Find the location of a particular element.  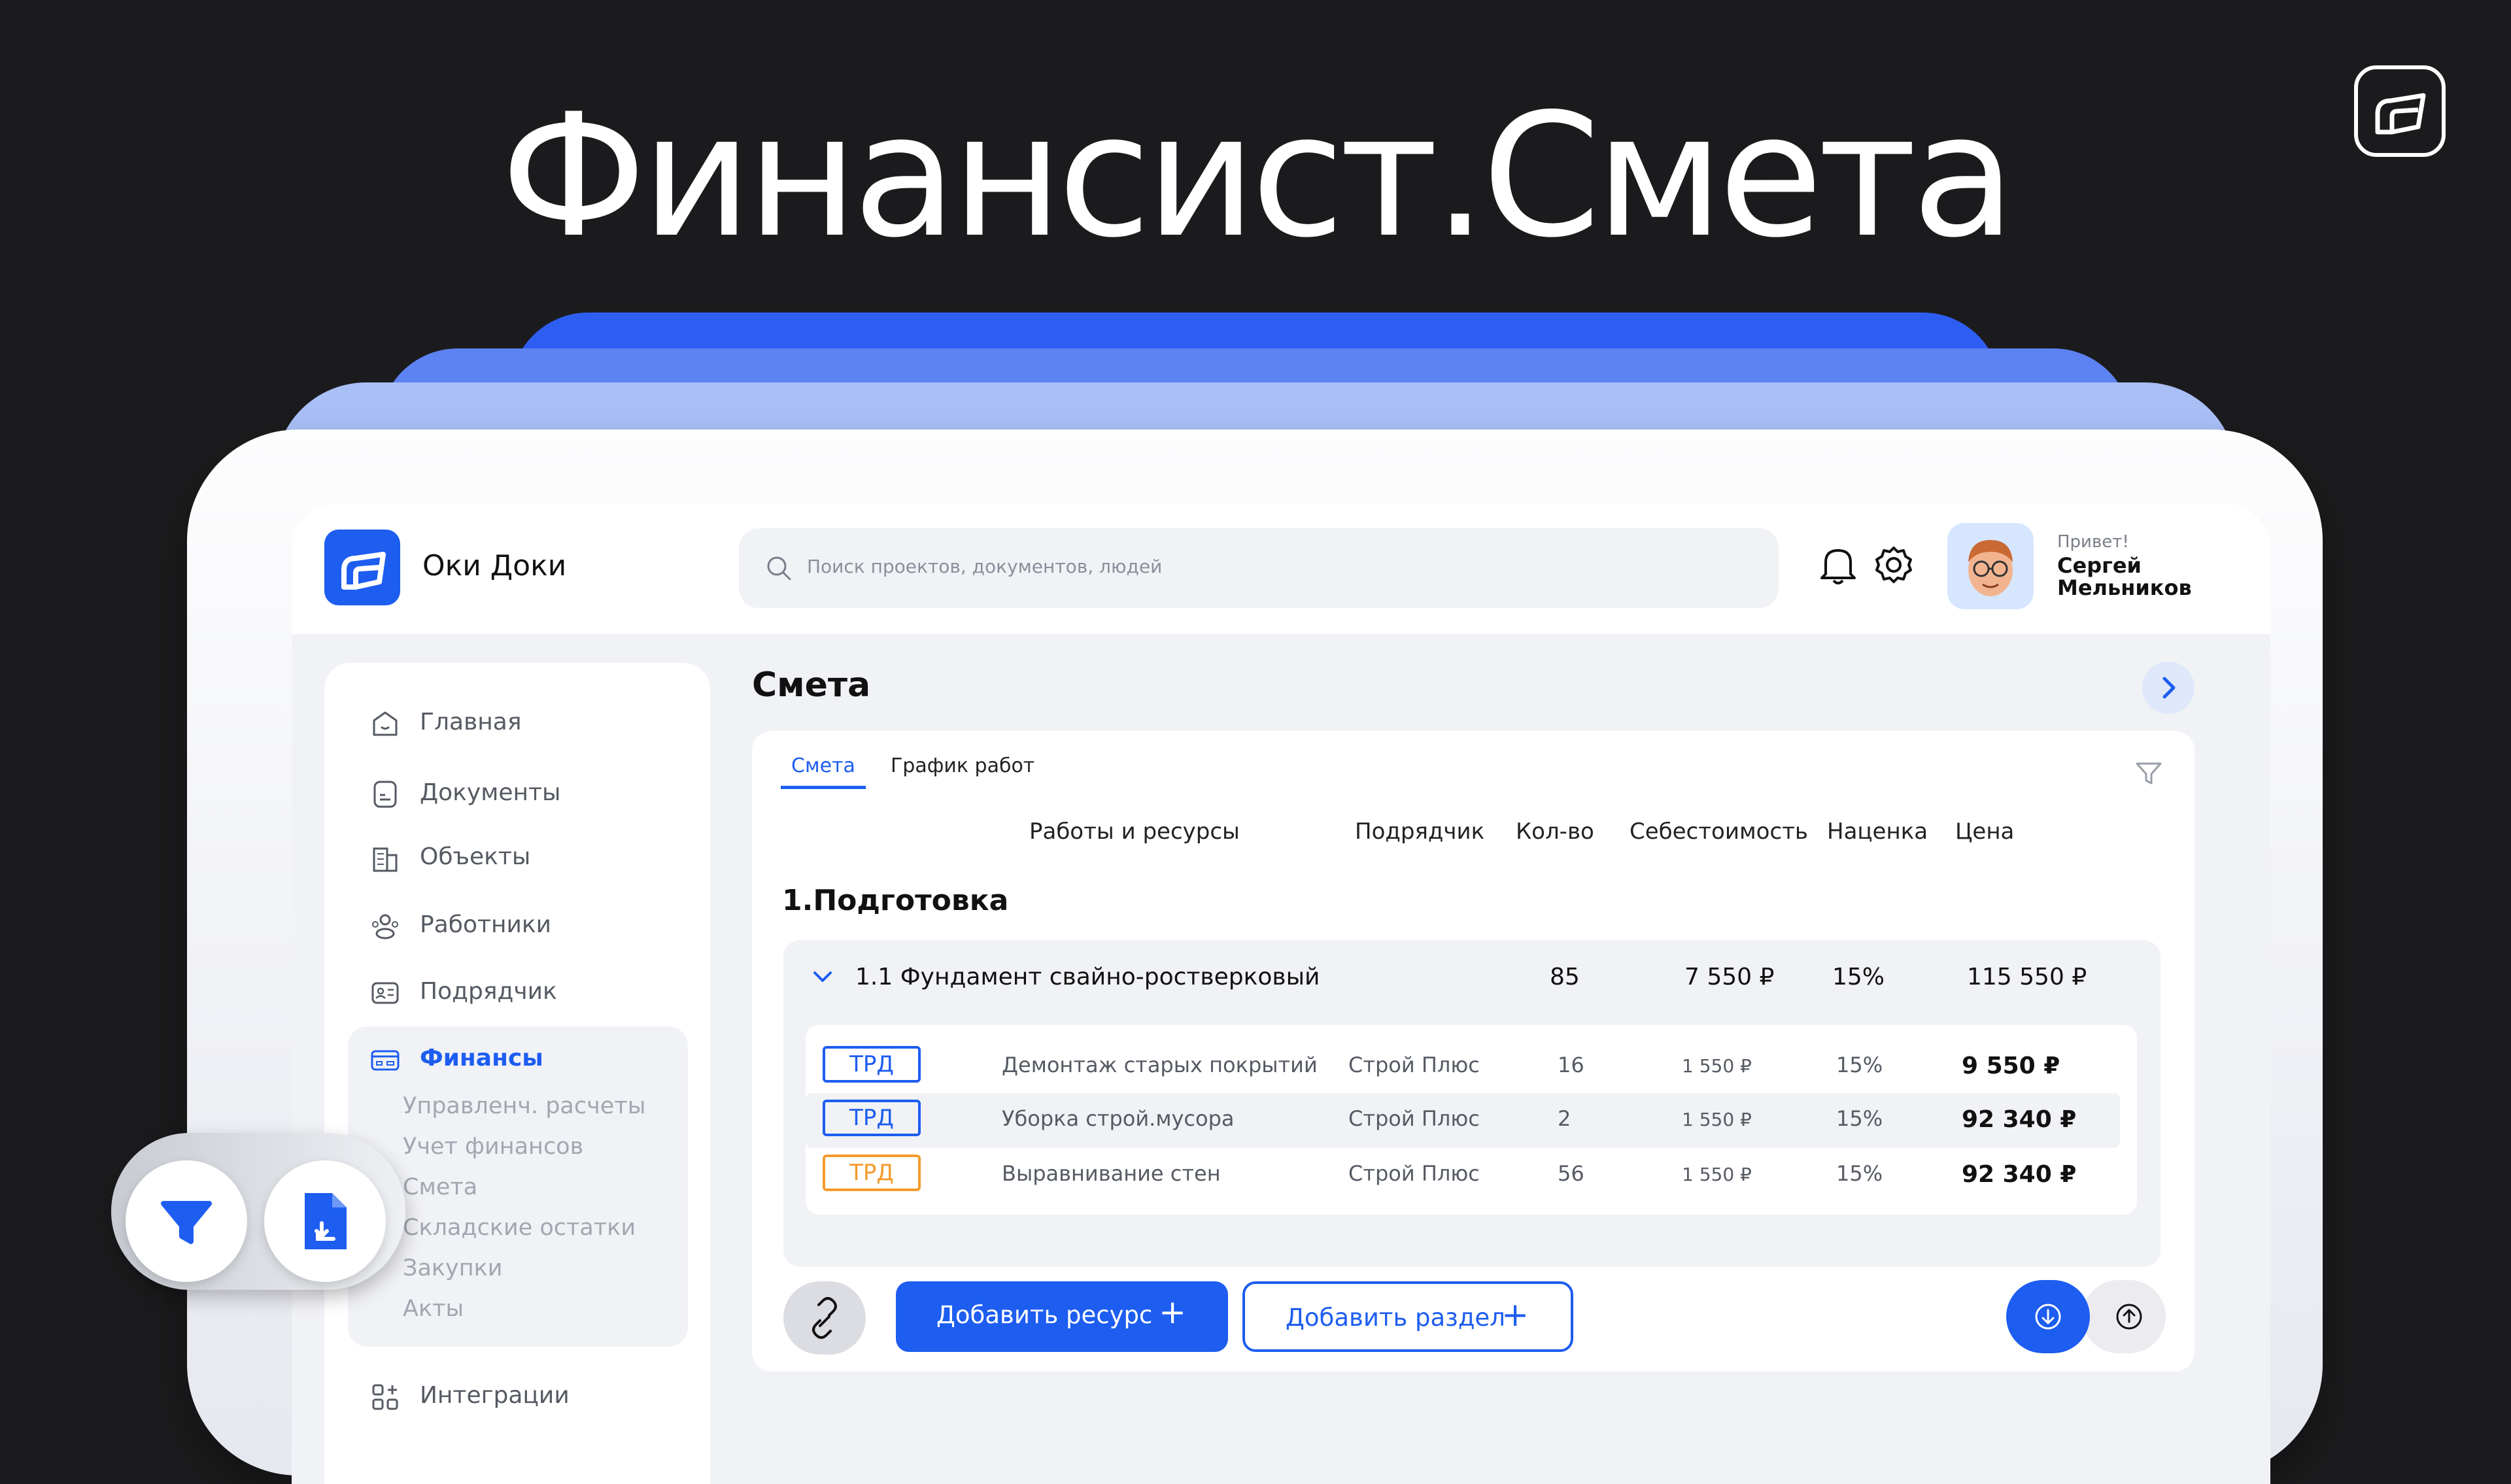

submenu-item-stock: Складские остатки is located at coordinates (519, 1228).